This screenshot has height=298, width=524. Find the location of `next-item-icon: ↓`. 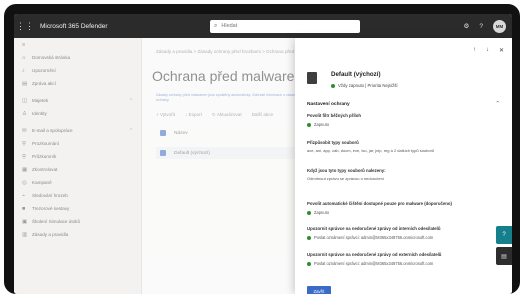

next-item-icon: ↓ is located at coordinates (487, 50).